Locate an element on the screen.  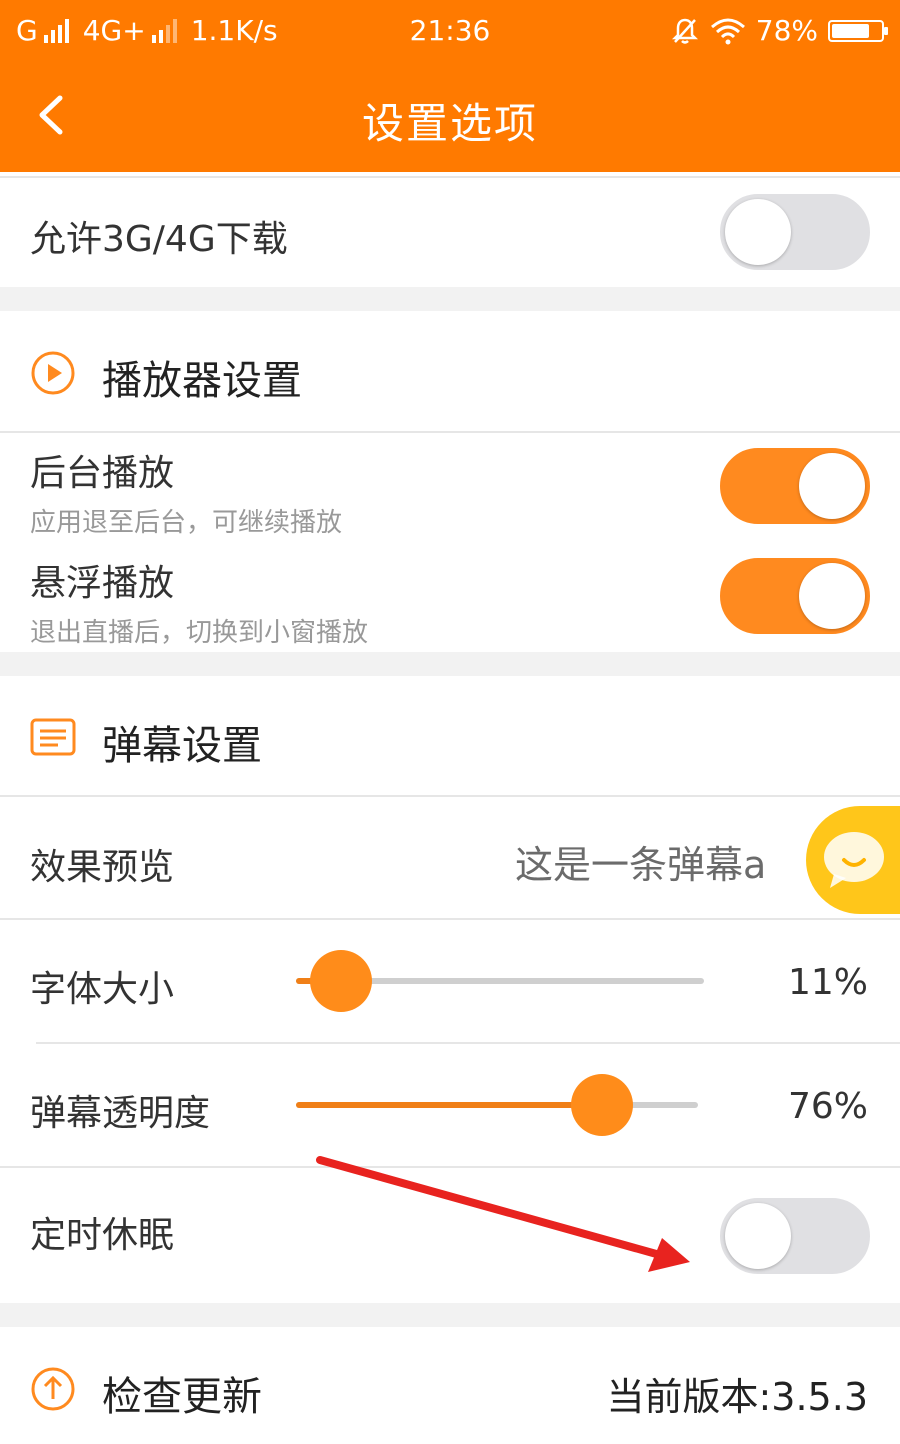
font-size-value: 11% is located at coordinates (827, 982).